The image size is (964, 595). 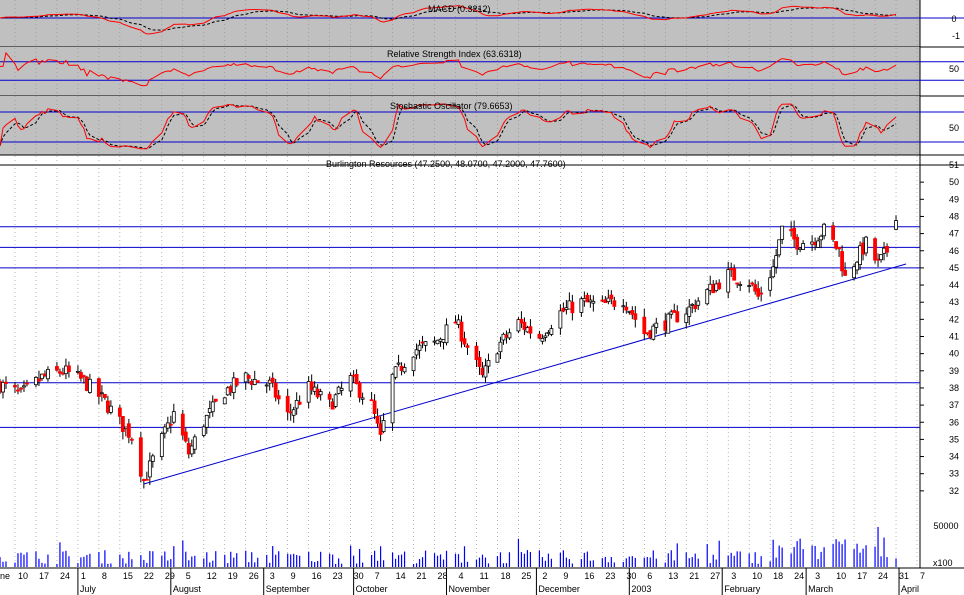 I want to click on price-tick-40: 40, so click(x=954, y=354).